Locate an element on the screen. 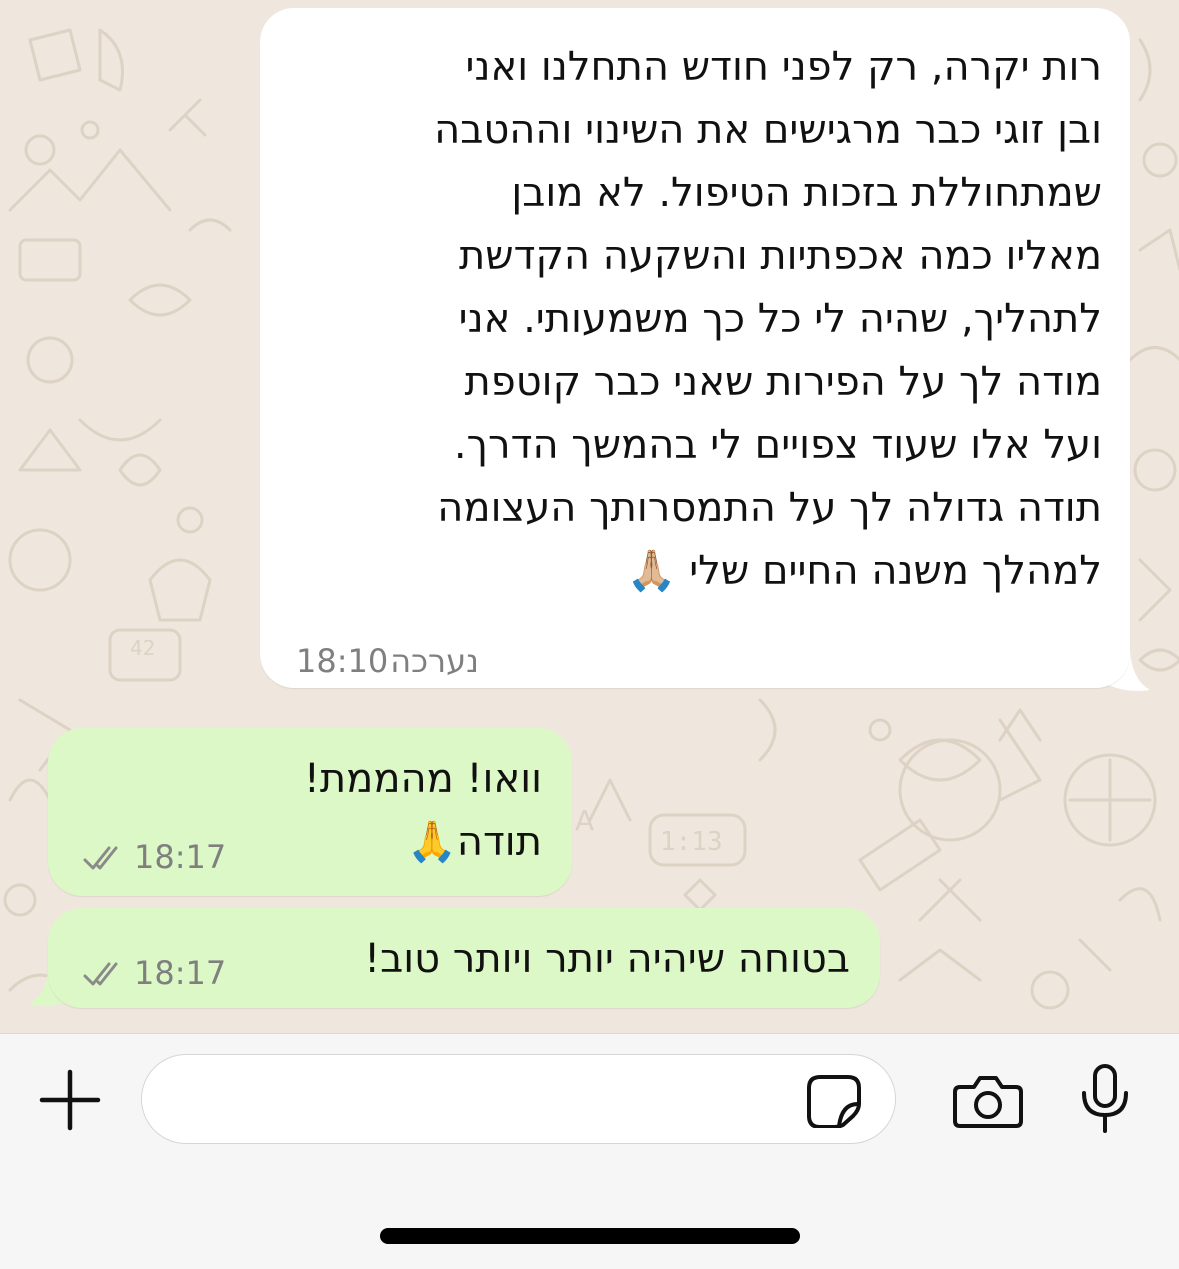 This screenshot has height=1269, width=1179. wallpaper-doodle-text: 1:13 is located at coordinates (691, 842).